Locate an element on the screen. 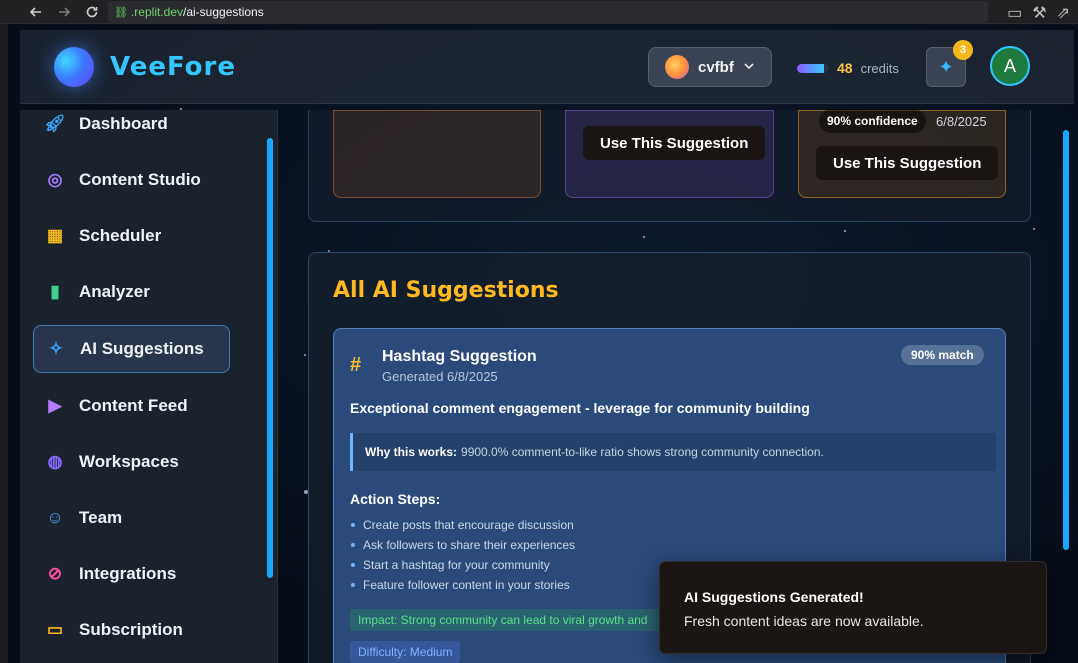 The image size is (1078, 663). sparkles-icon: ✧ is located at coordinates (56, 348).